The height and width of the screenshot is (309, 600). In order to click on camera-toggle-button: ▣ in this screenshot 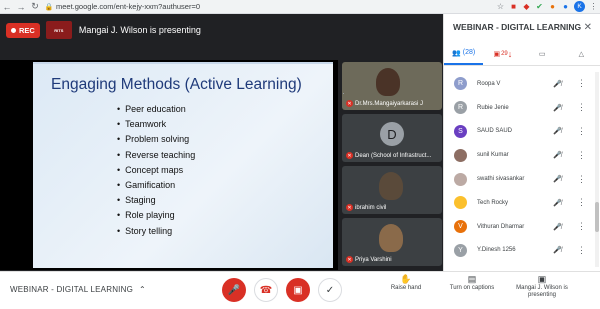, I will do `click(298, 290)`.